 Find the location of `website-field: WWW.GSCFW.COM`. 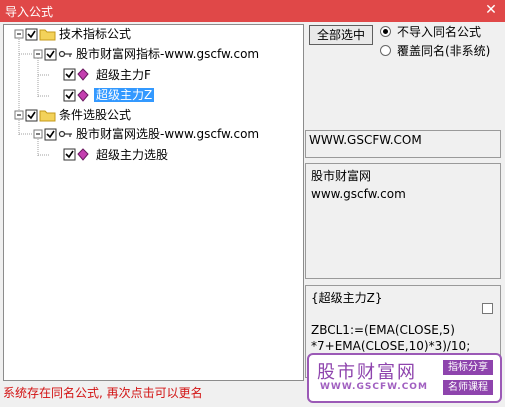

website-field: WWW.GSCFW.COM is located at coordinates (403, 144).